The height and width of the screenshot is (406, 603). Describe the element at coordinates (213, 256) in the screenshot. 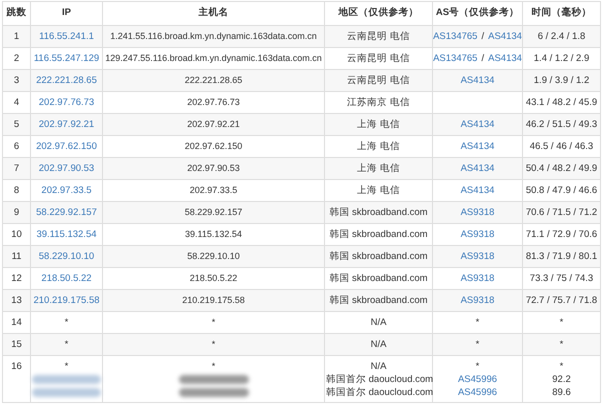

I see `cell-text: 58.229.10.10` at that location.